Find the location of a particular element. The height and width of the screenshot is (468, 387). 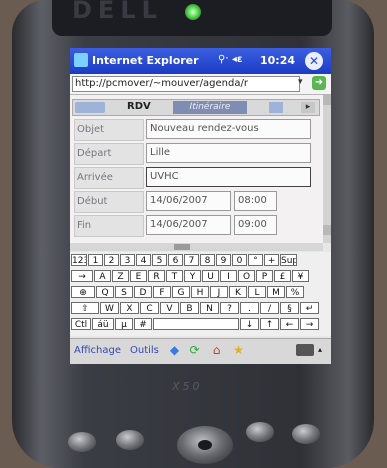

key: ↵ is located at coordinates (309, 308).